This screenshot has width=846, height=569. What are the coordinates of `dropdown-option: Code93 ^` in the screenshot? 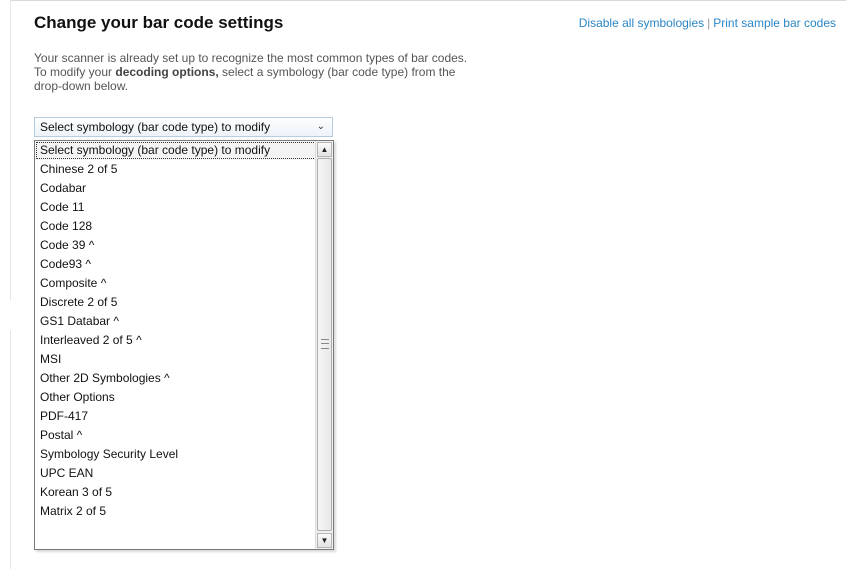 It's located at (176, 264).